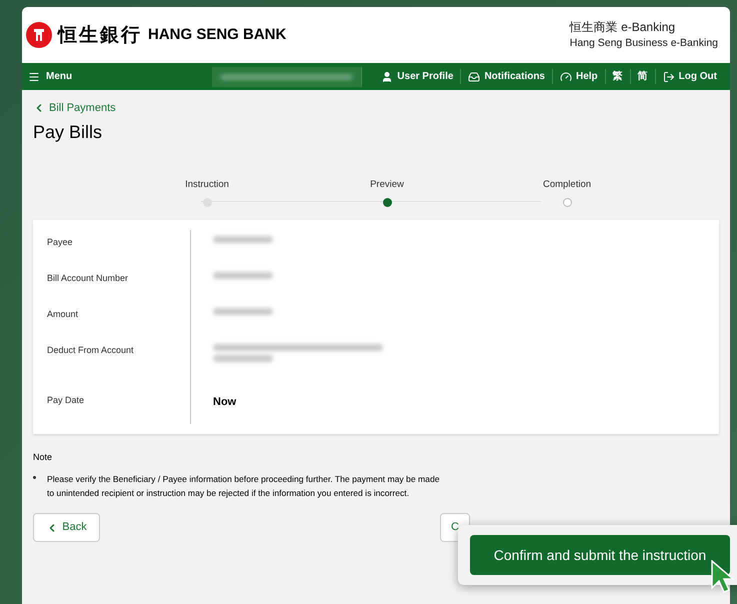 Image resolution: width=737 pixels, height=604 pixels. I want to click on note-title: Note, so click(43, 457).